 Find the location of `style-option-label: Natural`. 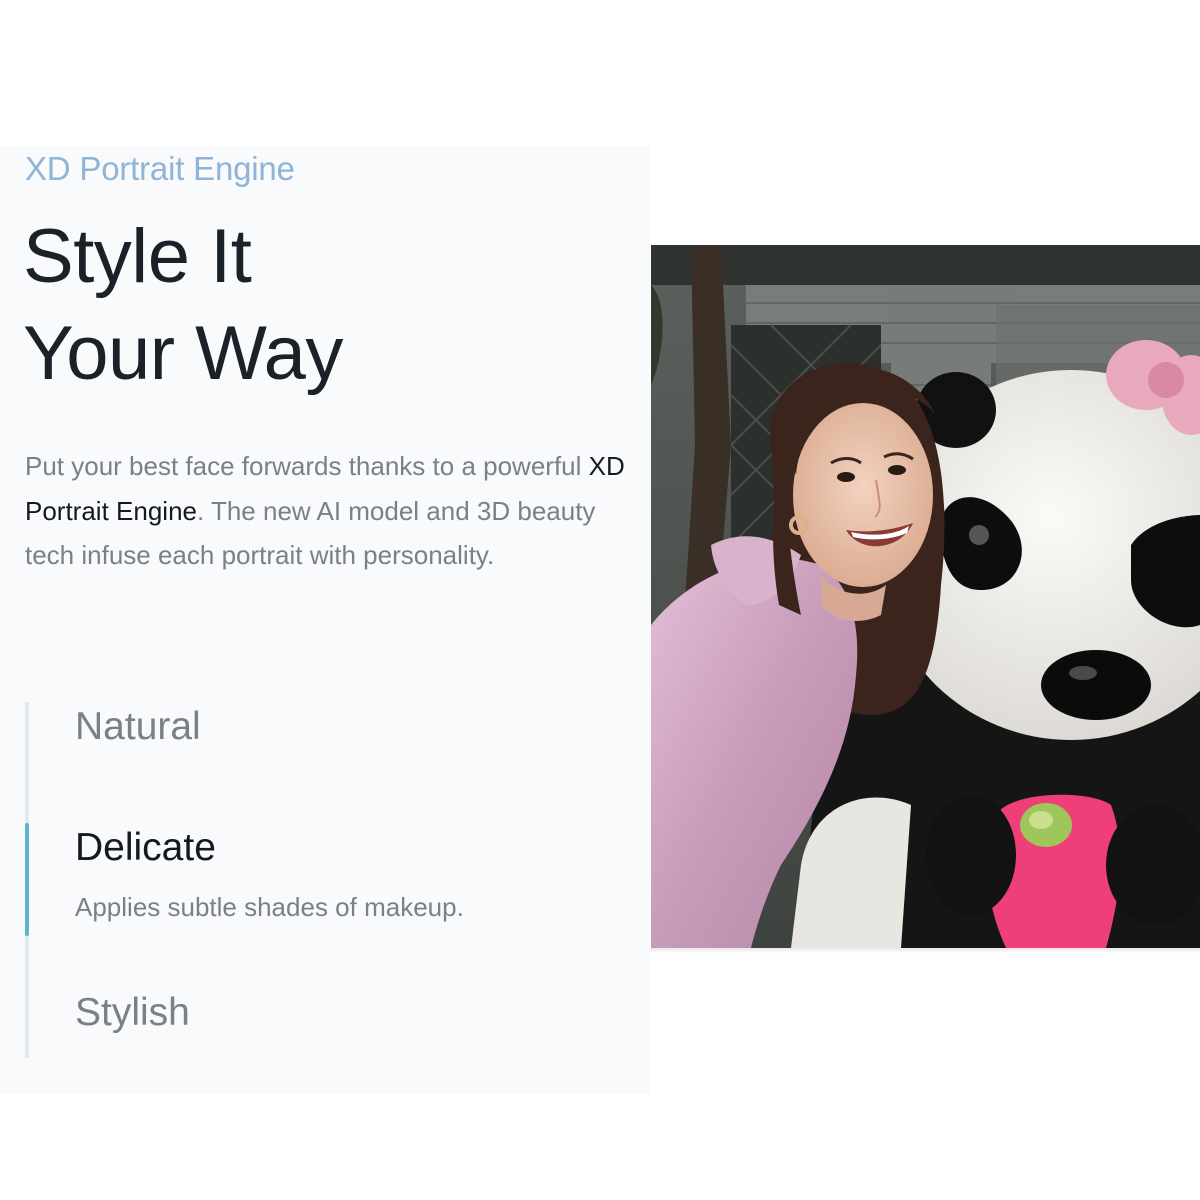

style-option-label: Natural is located at coordinates (138, 726).